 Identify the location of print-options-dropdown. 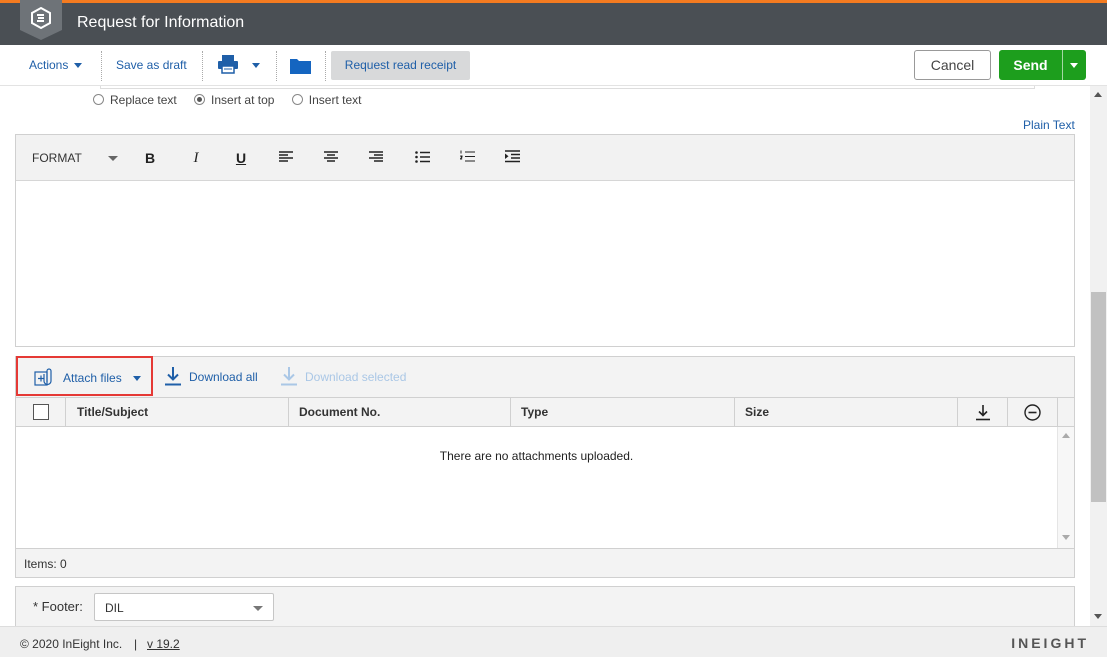
(253, 65).